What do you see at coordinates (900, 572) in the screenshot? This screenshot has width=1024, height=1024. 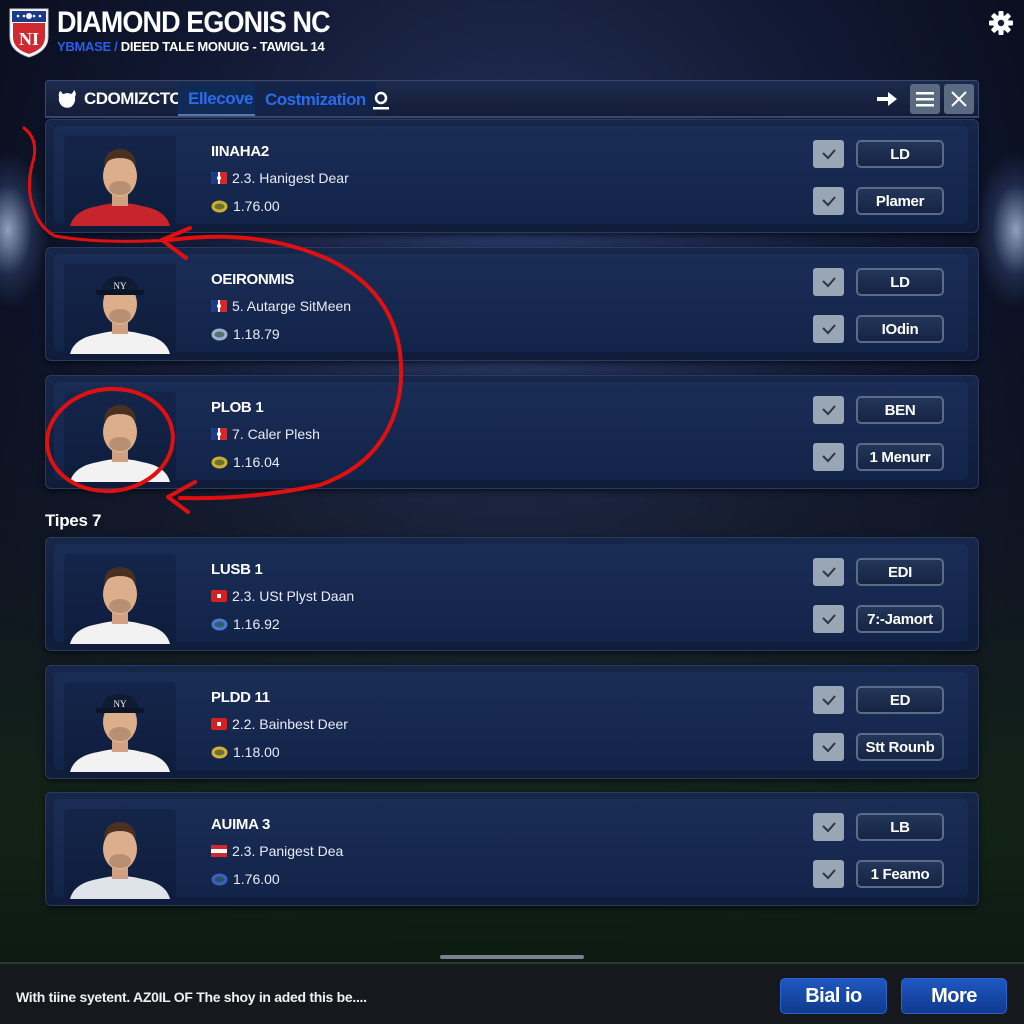 I see `position-button: EDI` at bounding box center [900, 572].